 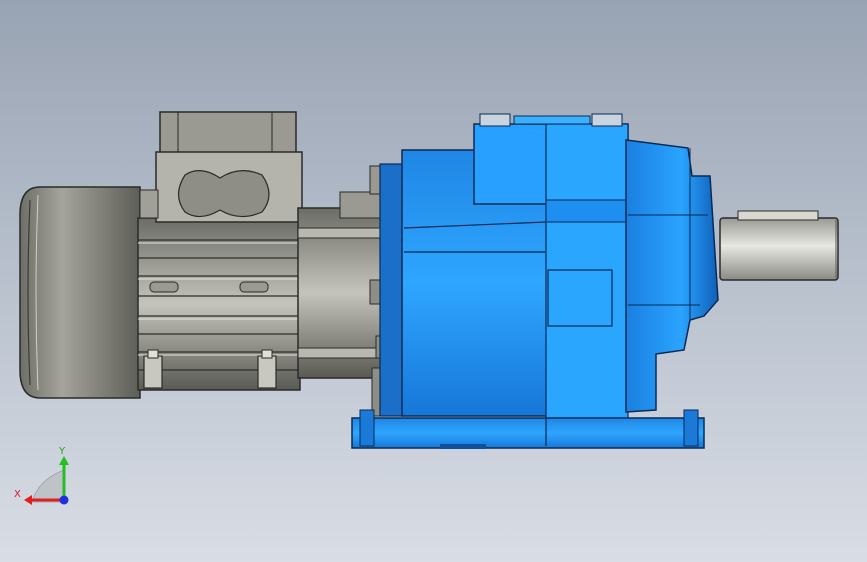 What do you see at coordinates (345, 291) in the screenshot?
I see `motor-flange` at bounding box center [345, 291].